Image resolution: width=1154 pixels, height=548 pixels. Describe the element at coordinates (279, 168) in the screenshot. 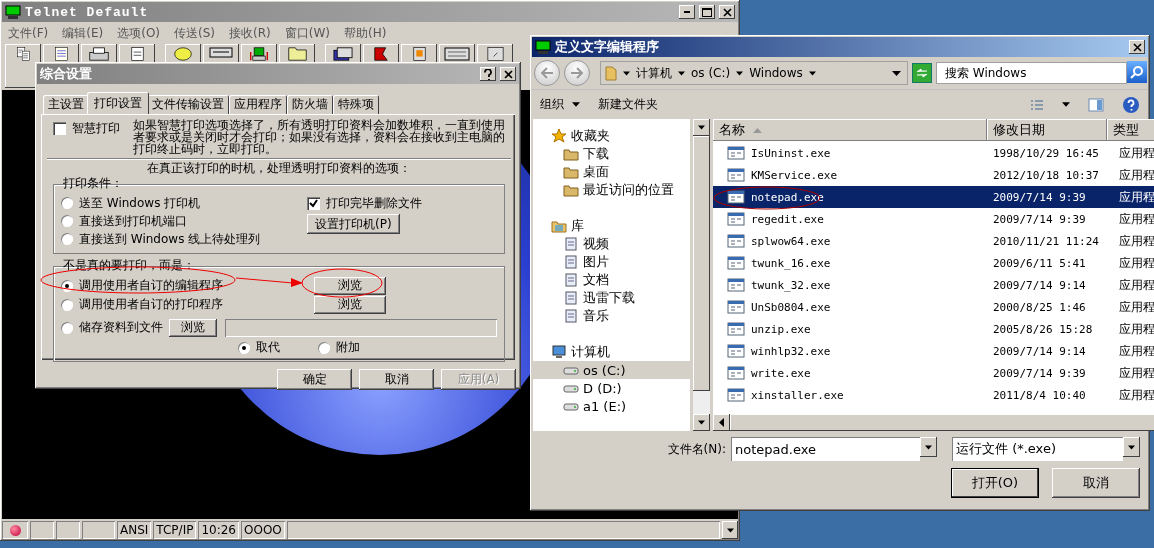

I see `section-heading: 在真正该打印的时机，处理透明打印资料的选项：` at that location.